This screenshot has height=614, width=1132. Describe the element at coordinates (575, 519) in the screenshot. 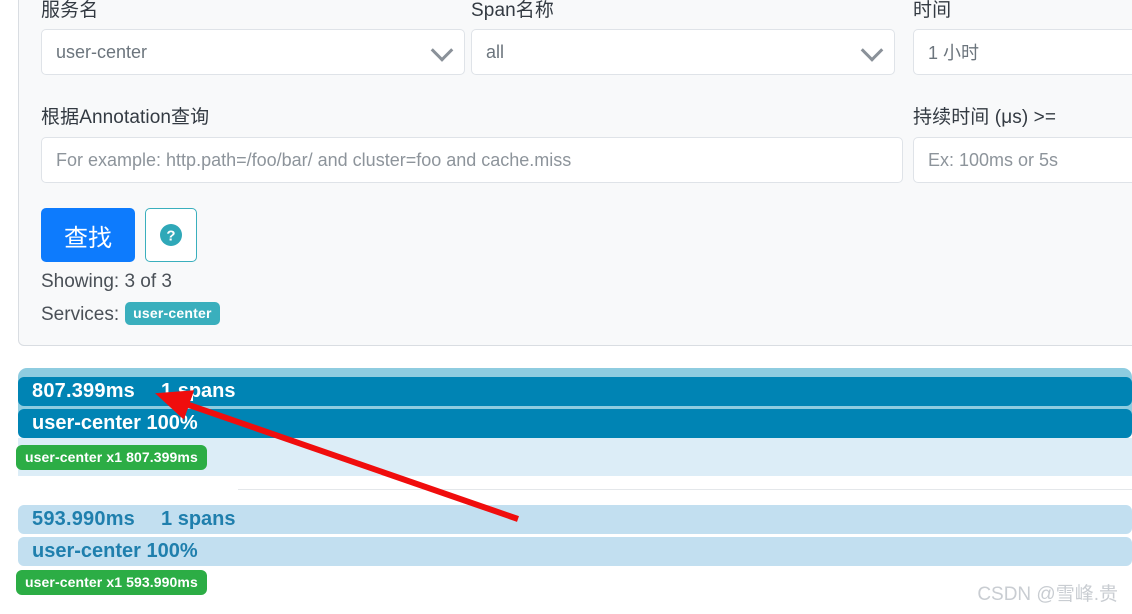

I see `trace-summary-band: 593.990ms 1 spans` at that location.